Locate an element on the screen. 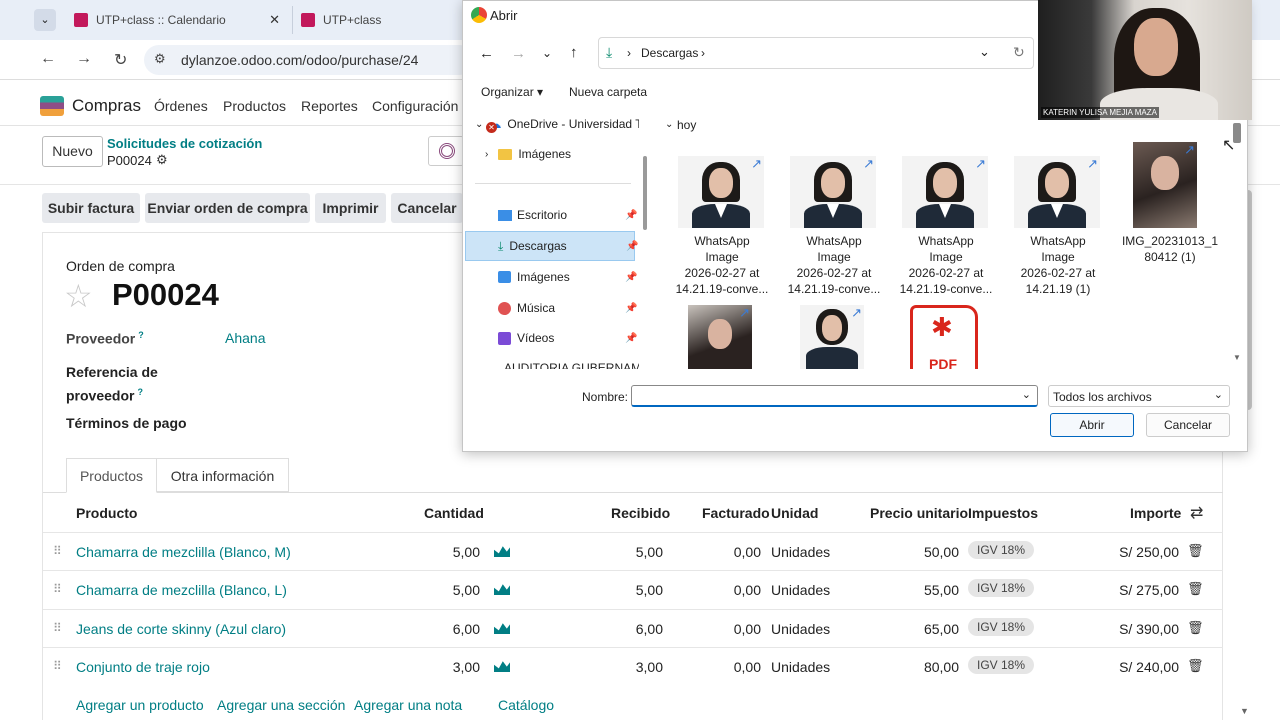 The height and width of the screenshot is (720, 1280). col-cantidad: Cantidad is located at coordinates (454, 513).